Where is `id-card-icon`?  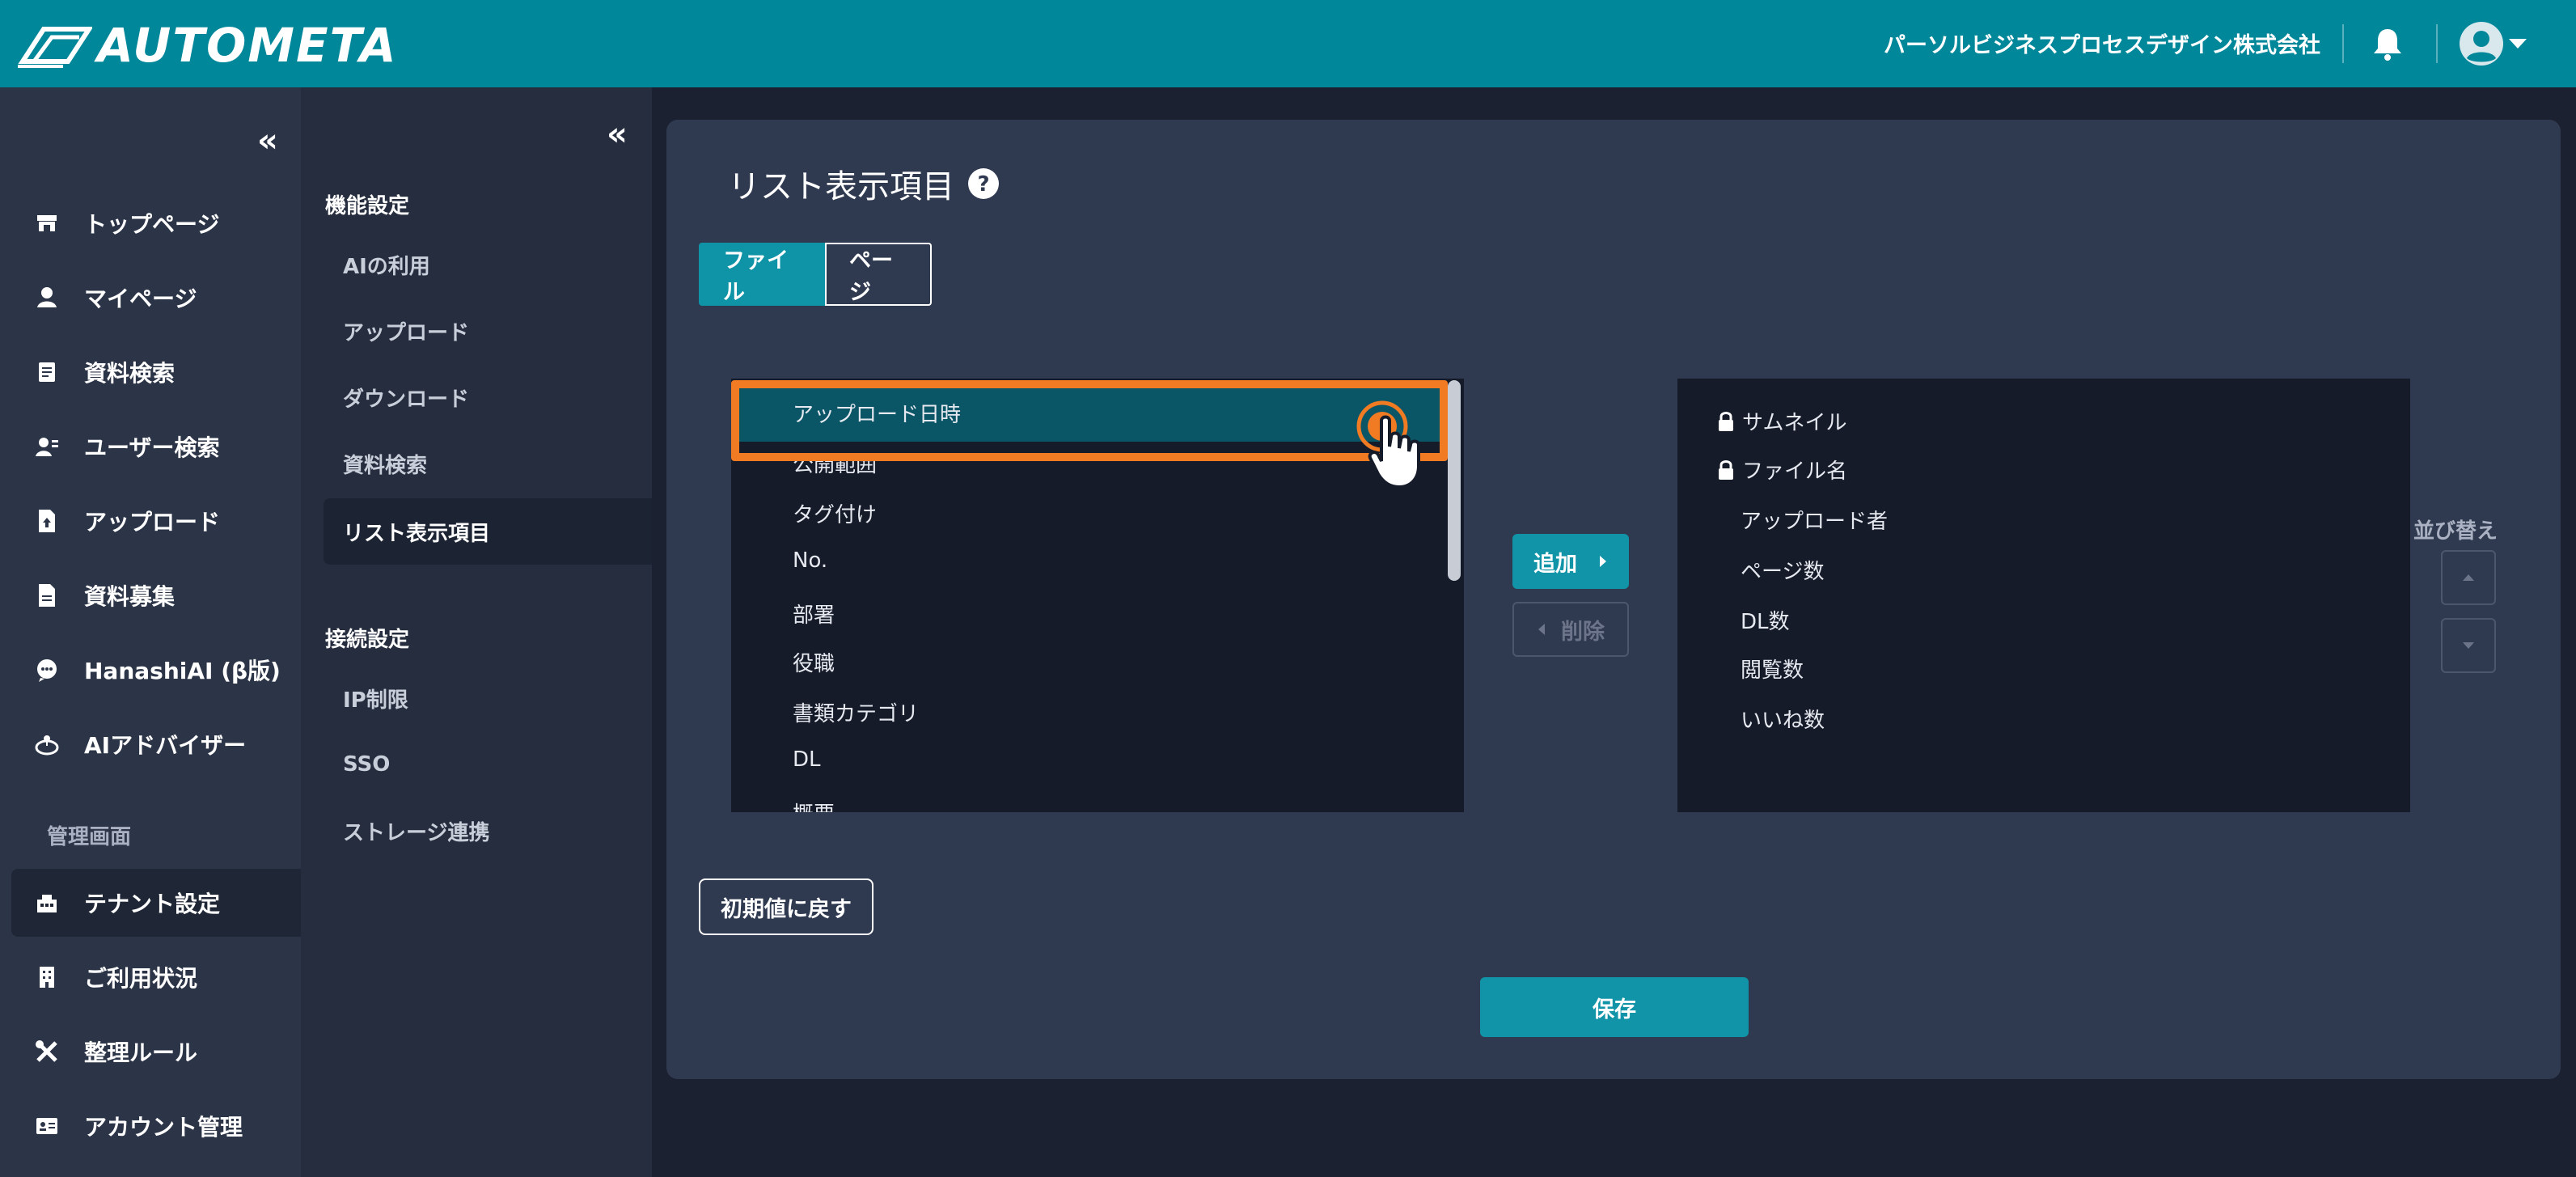 id-card-icon is located at coordinates (46, 1126).